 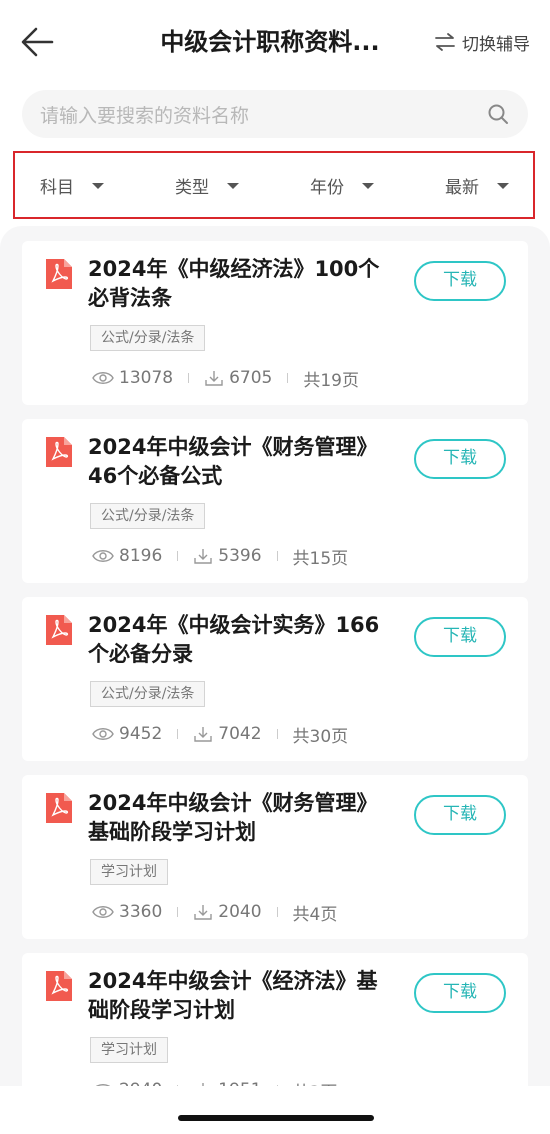 What do you see at coordinates (192, 187) in the screenshot?
I see `filter-type-label: 类型` at bounding box center [192, 187].